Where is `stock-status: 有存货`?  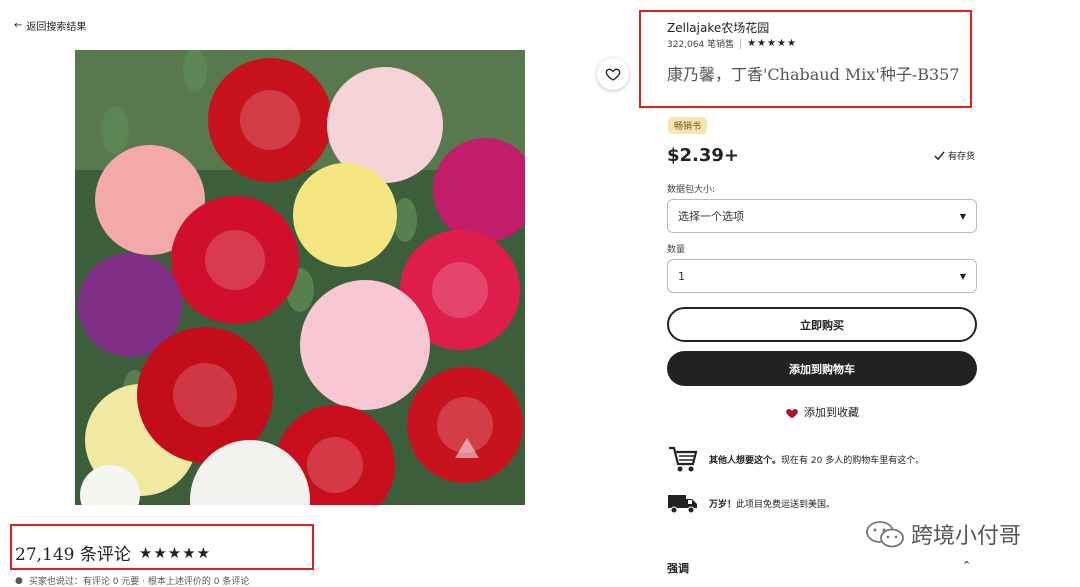 stock-status: 有存货 is located at coordinates (954, 155).